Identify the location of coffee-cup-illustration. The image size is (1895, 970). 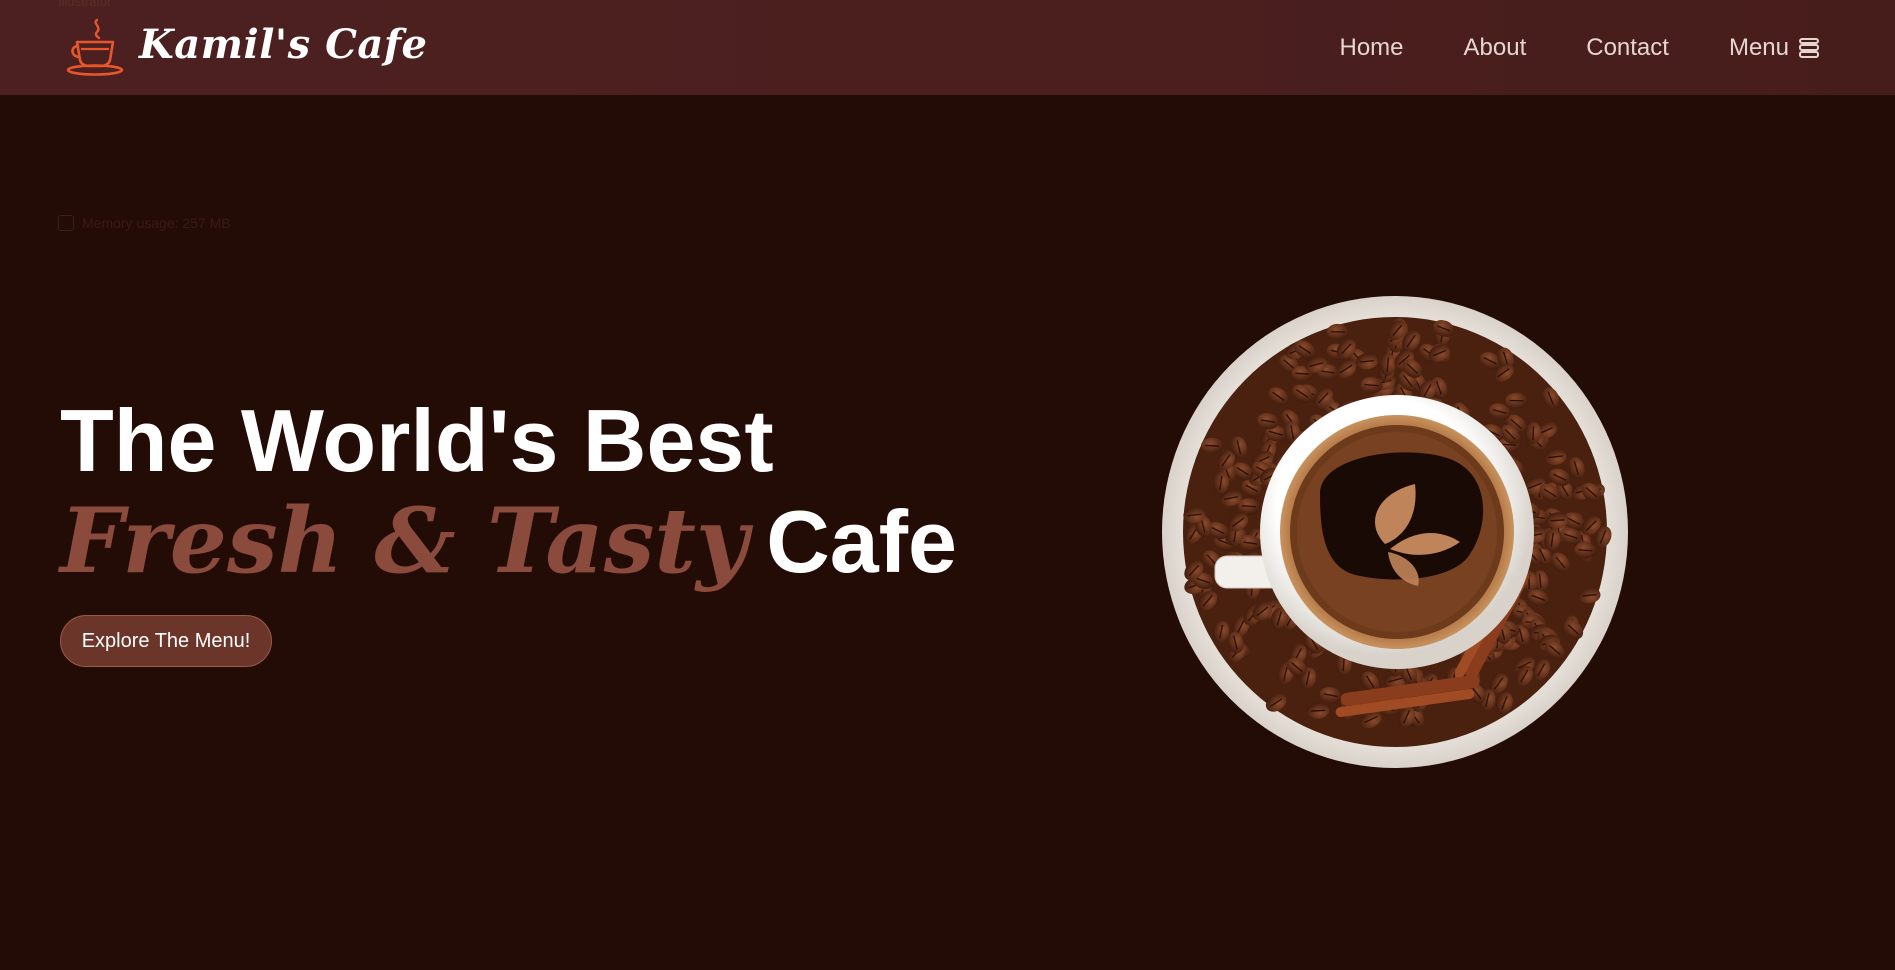
(1395, 532).